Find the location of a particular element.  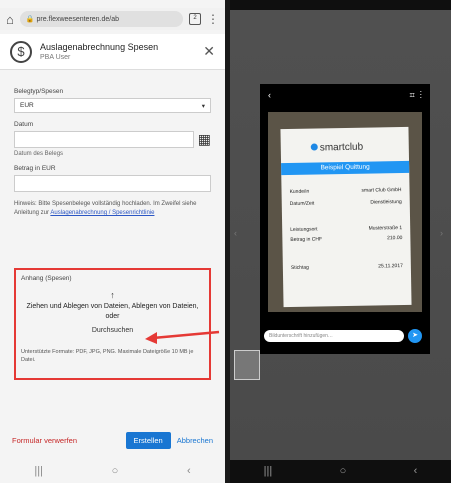

dialog-footer: Formular verwerfen Erstellen Abbrechen is located at coordinates (112, 440).